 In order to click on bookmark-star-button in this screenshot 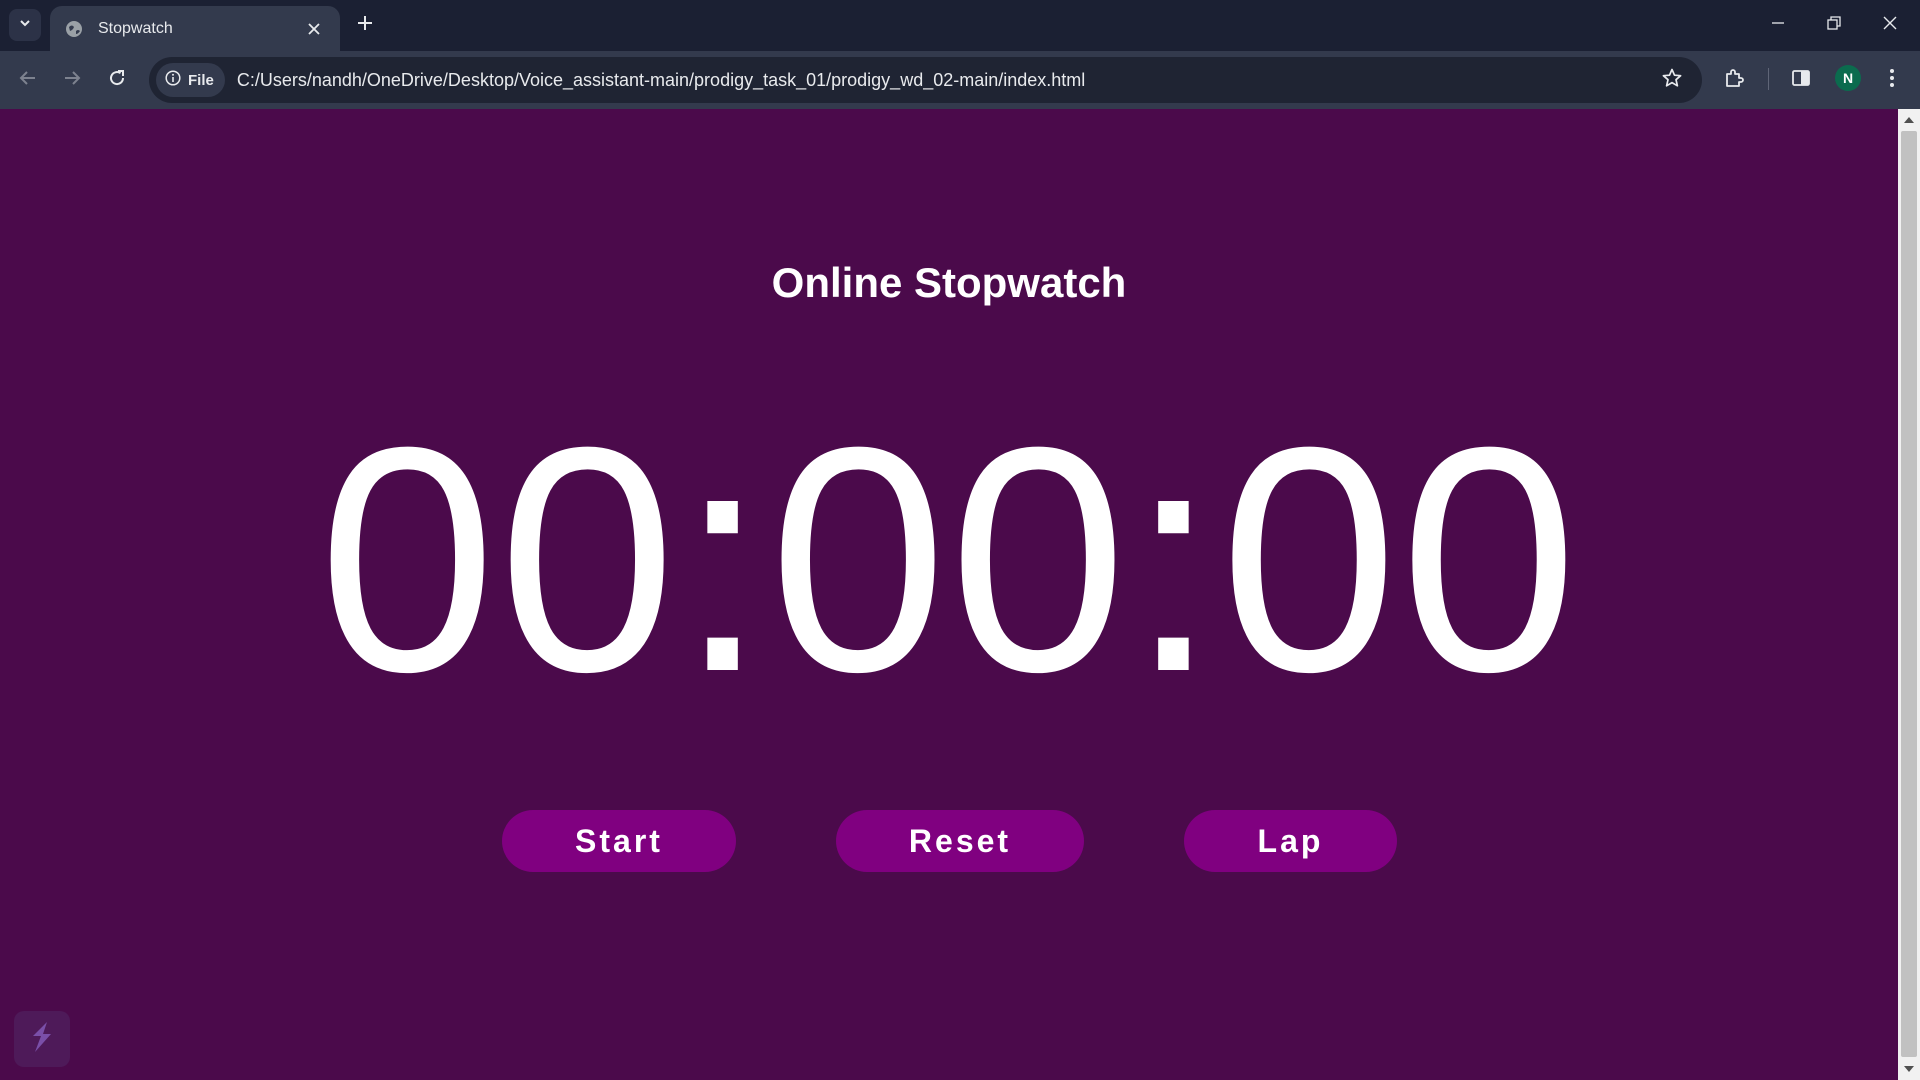, I will do `click(1672, 80)`.